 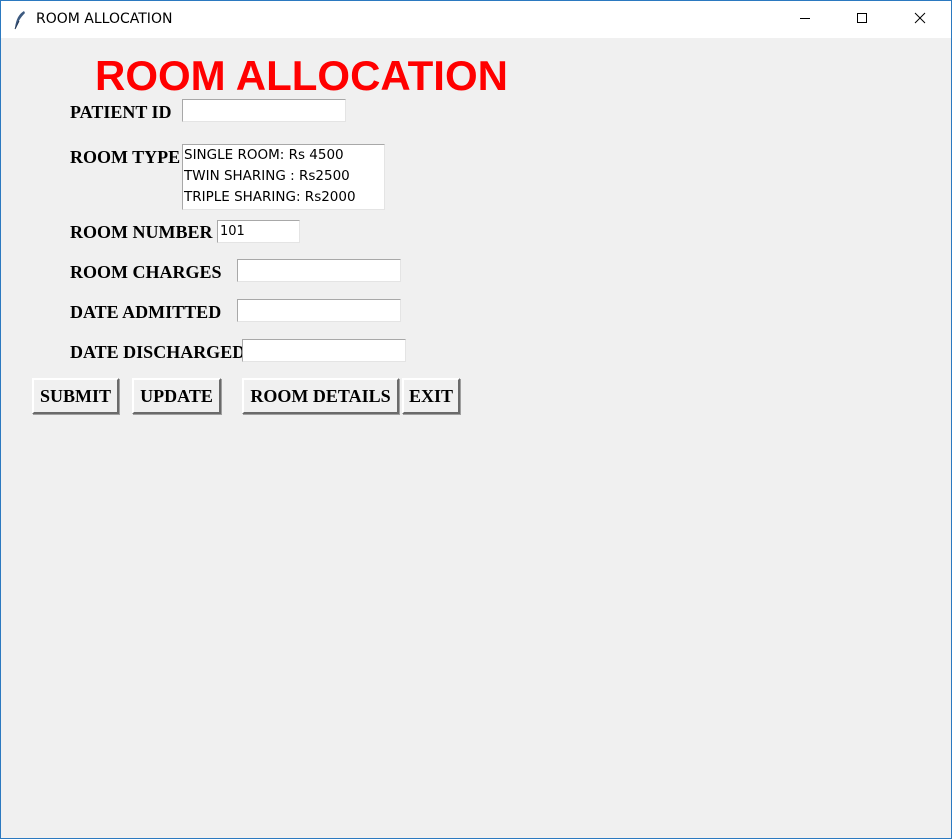 What do you see at coordinates (283, 155) in the screenshot?
I see `list-item: SINGLE ROOM: Rs 4500` at bounding box center [283, 155].